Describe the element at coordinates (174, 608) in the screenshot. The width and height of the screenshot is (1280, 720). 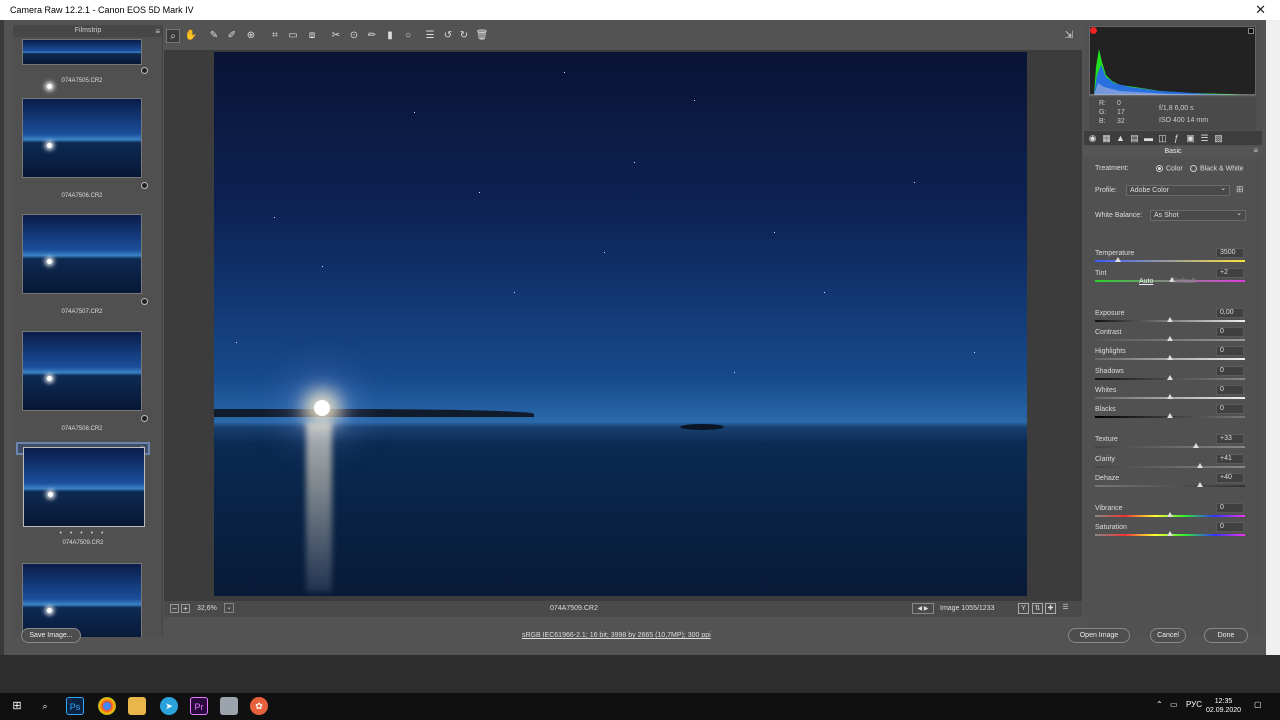
I see `zoom-out-button: −` at that location.